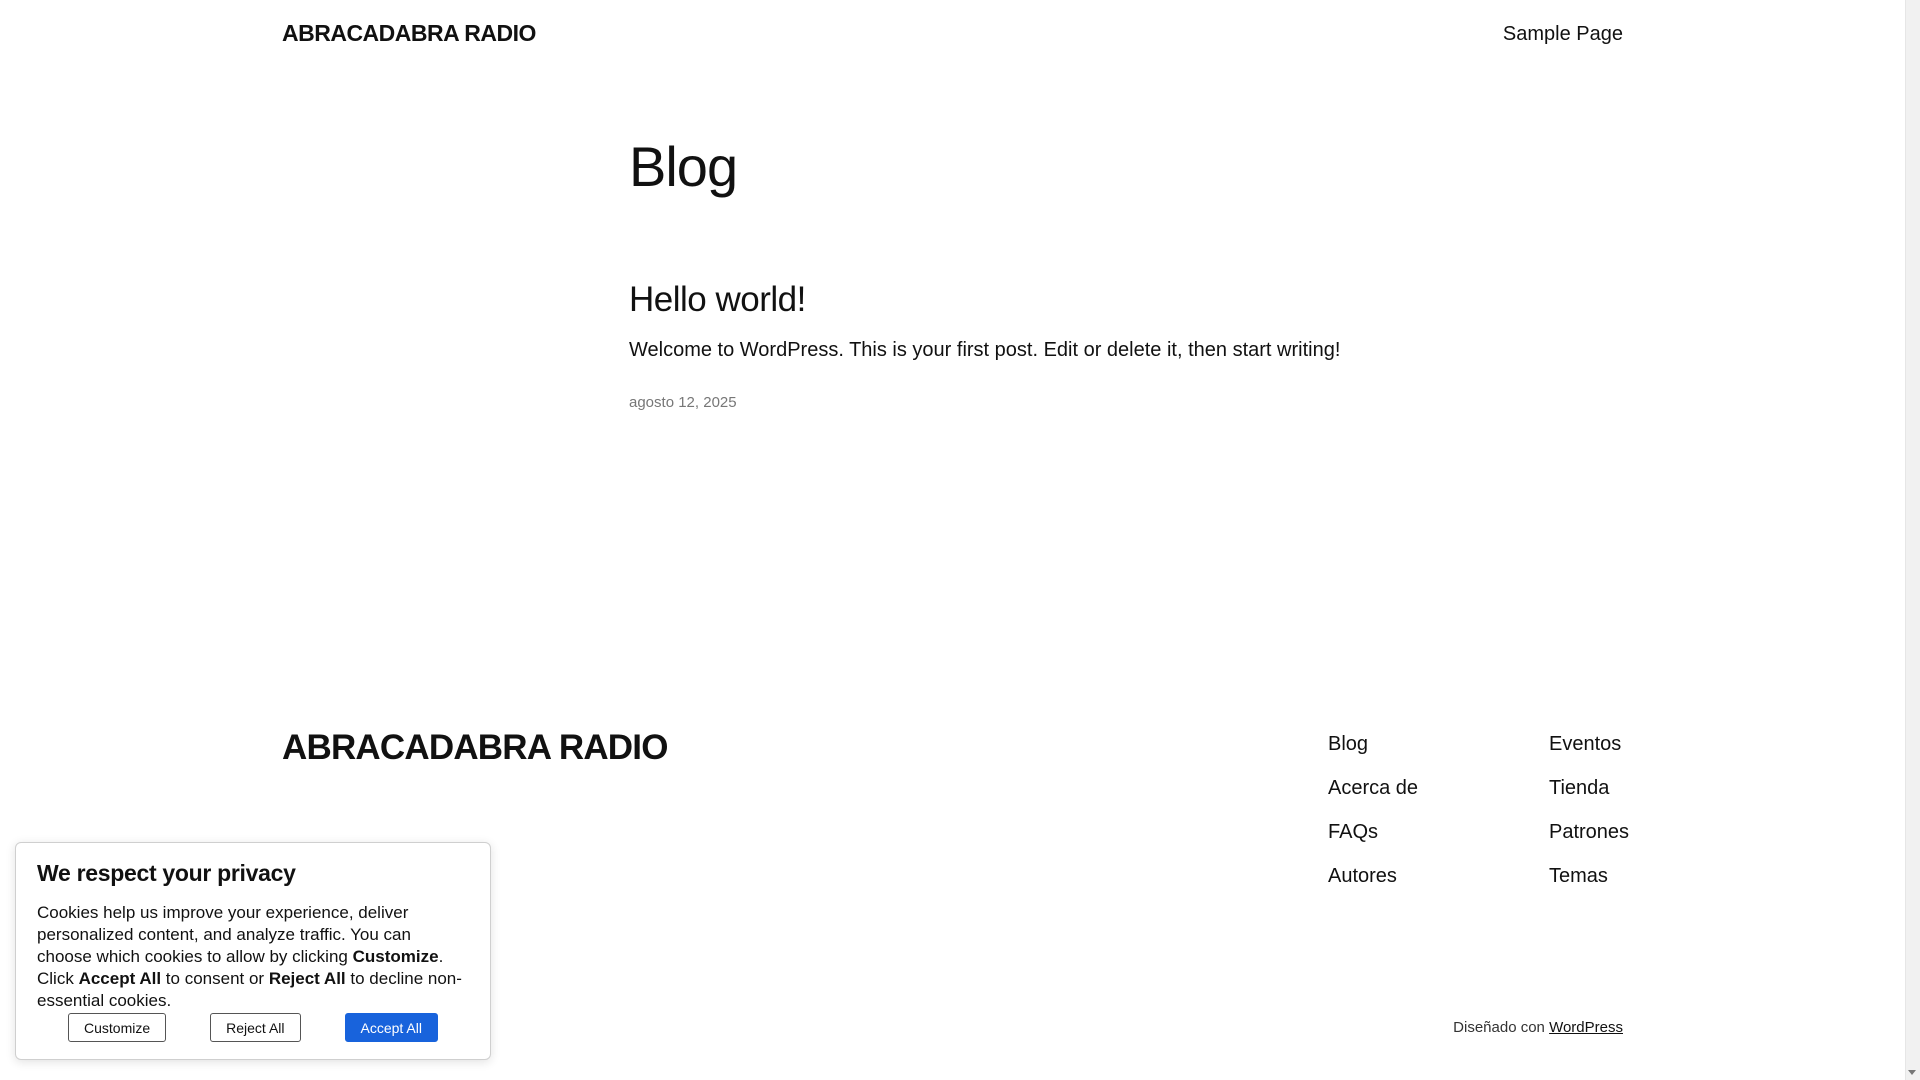  Describe the element at coordinates (1589, 841) in the screenshot. I see `footer-link-patrones: Patrones` at that location.